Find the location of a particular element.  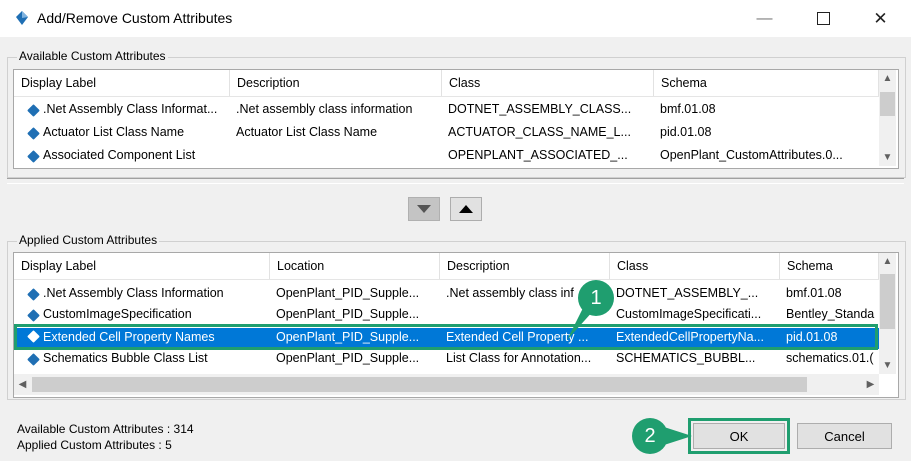

cancel-button: Cancel is located at coordinates (844, 436).